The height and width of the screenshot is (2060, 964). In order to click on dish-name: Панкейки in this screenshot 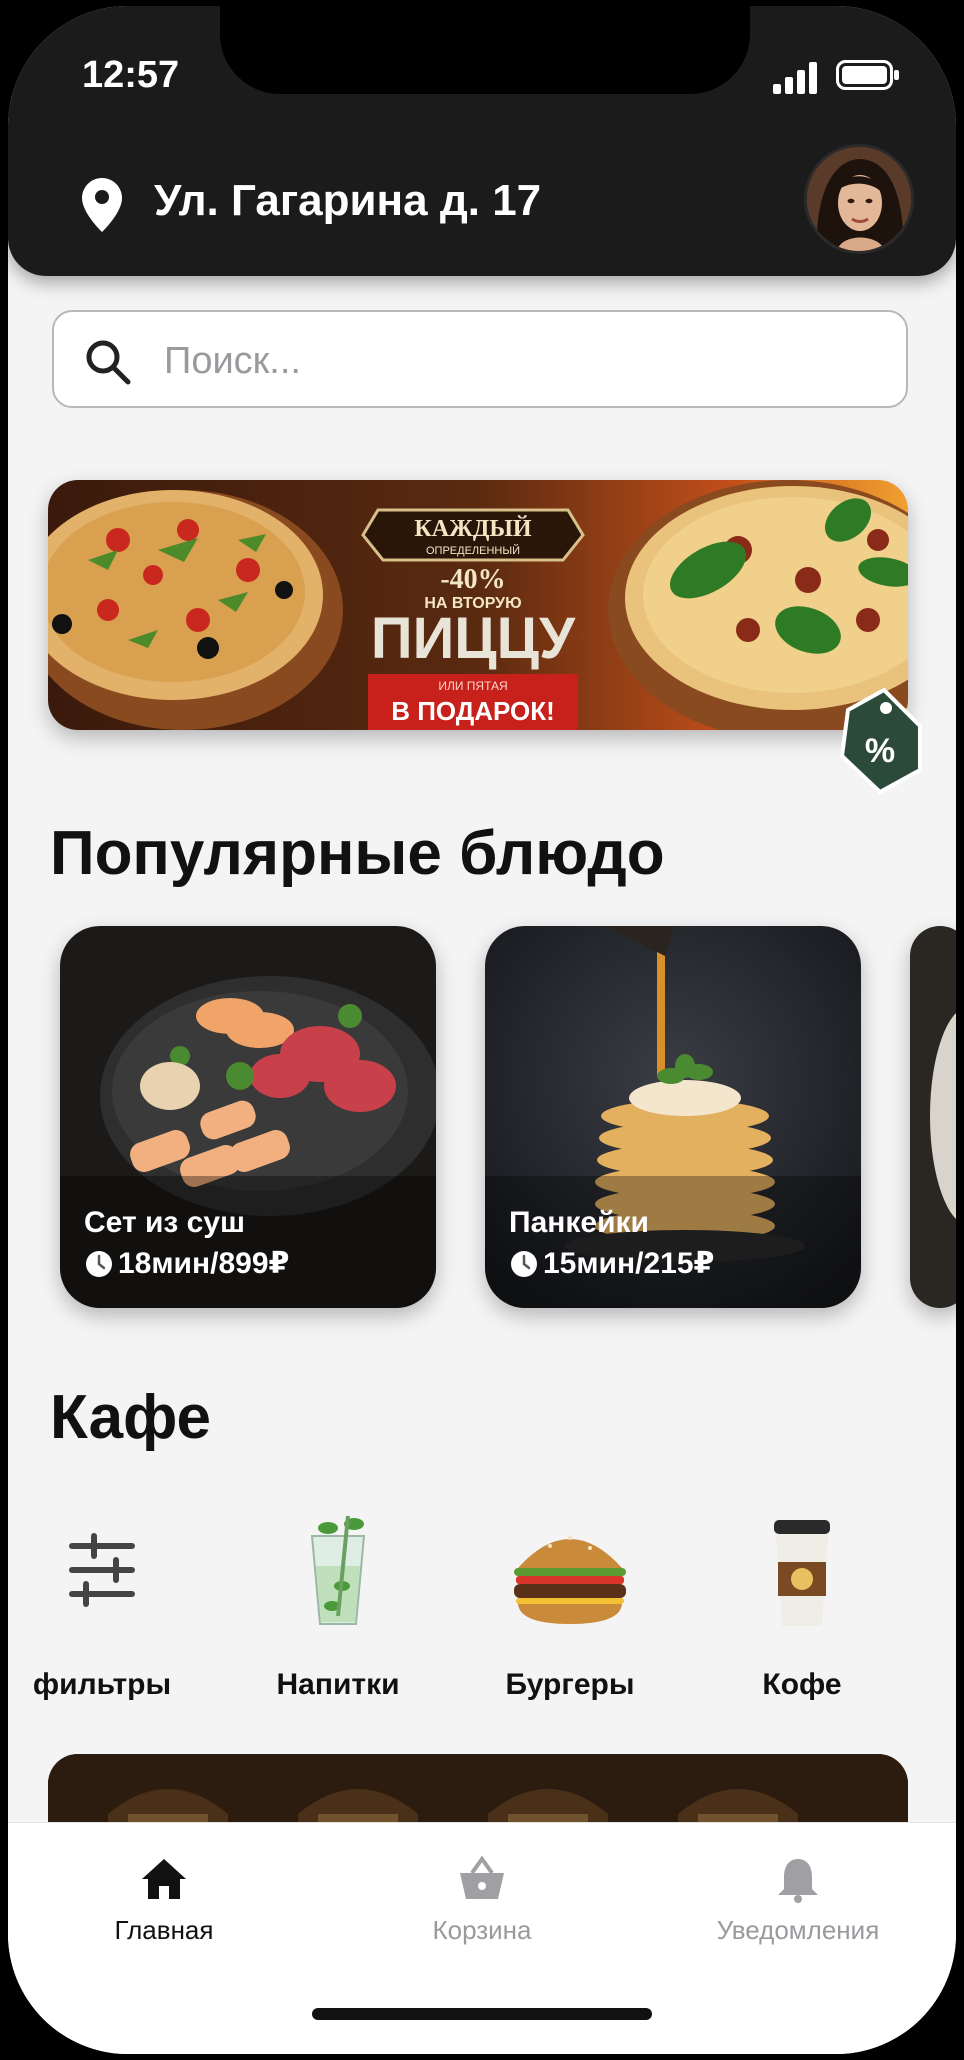, I will do `click(579, 1222)`.